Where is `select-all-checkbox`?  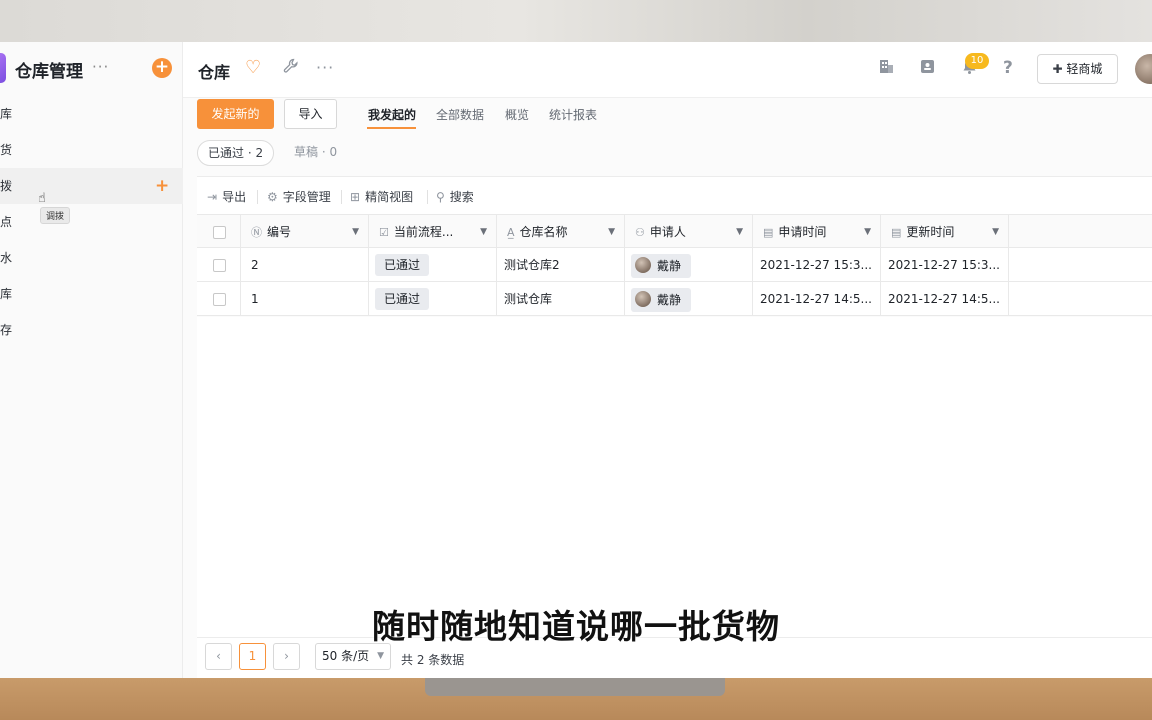
select-all-checkbox is located at coordinates (219, 232).